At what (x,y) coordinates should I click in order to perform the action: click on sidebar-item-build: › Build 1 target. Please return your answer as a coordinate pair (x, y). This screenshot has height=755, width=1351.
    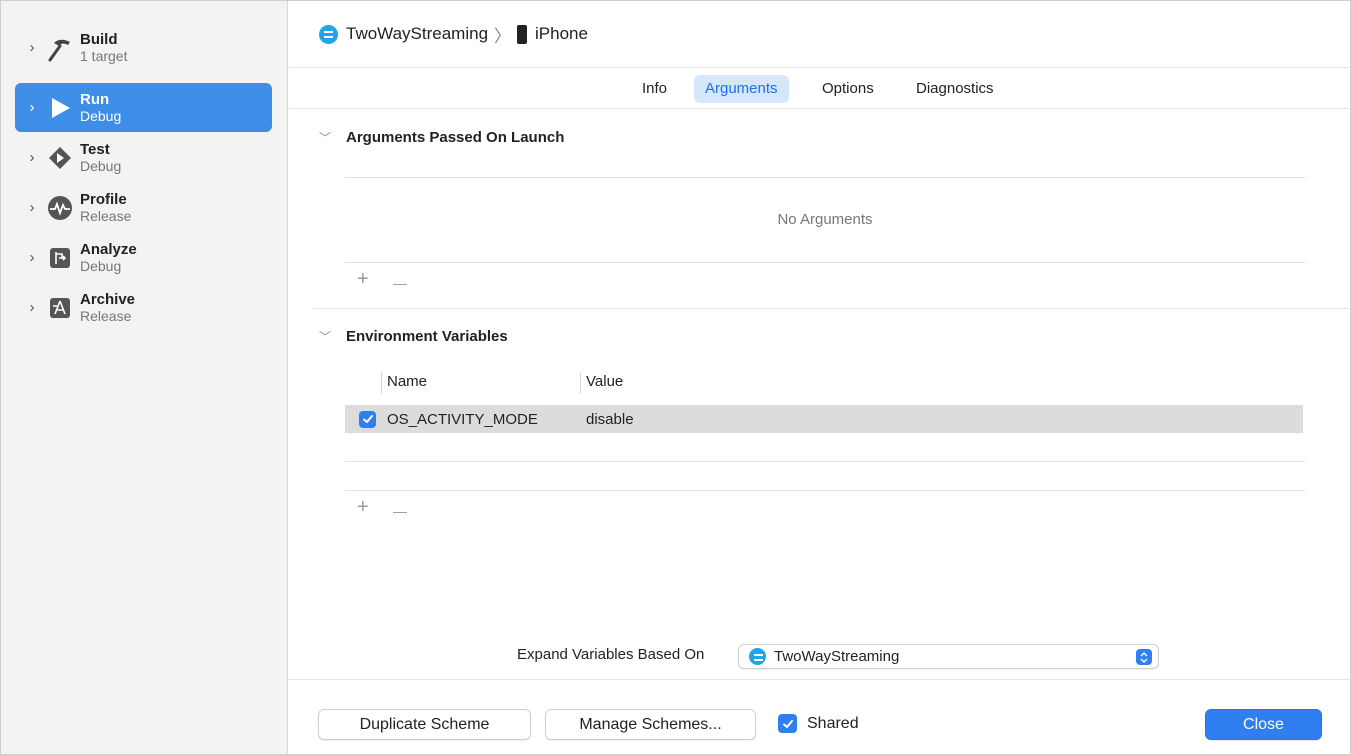
    Looking at the image, I should click on (143, 47).